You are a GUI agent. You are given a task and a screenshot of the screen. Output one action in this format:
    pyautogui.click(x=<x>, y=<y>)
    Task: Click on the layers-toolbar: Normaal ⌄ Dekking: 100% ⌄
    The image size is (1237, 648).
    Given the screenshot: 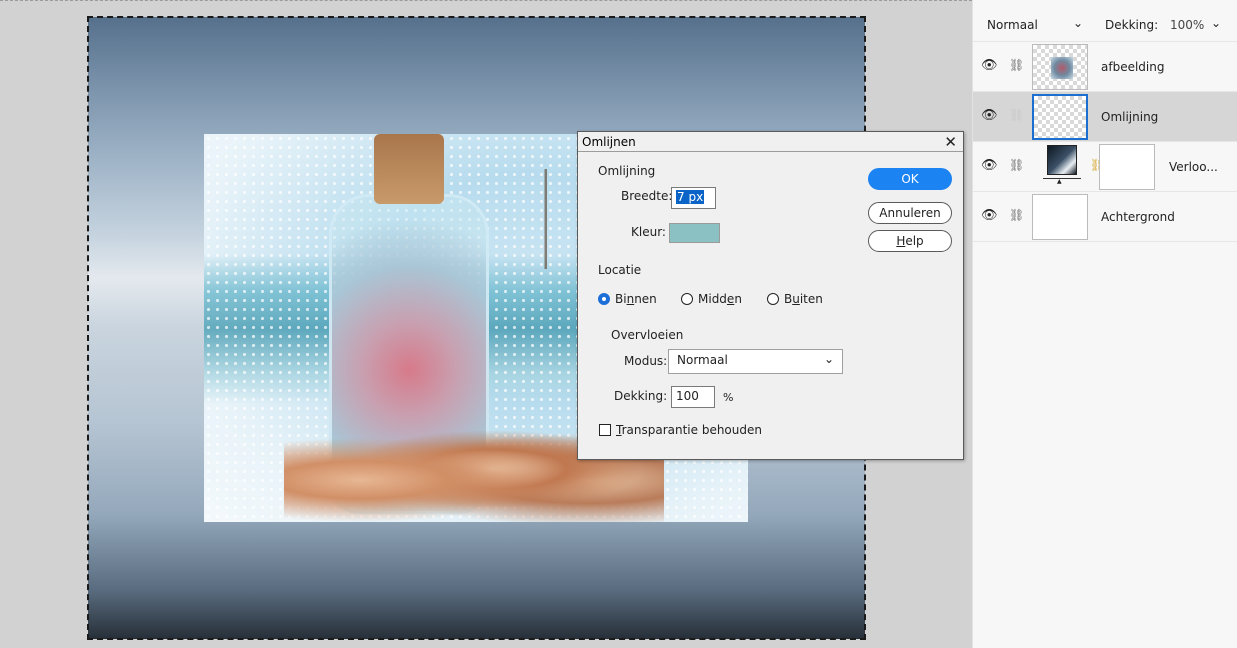 What is the action you would take?
    pyautogui.click(x=1105, y=21)
    